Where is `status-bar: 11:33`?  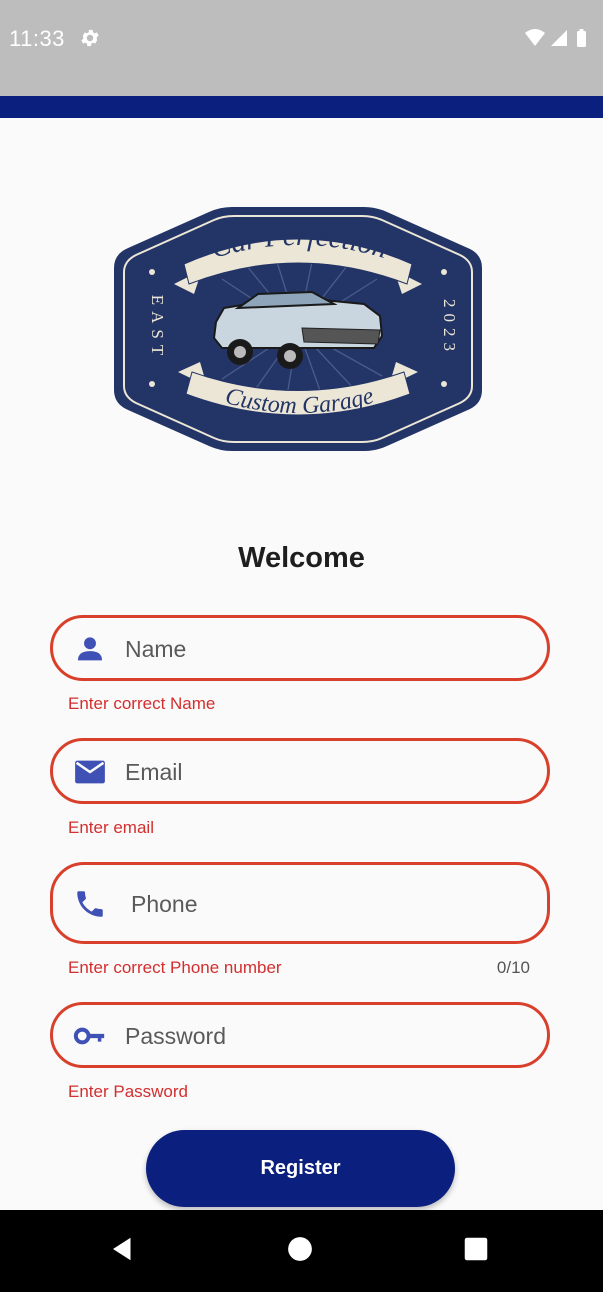 status-bar: 11:33 is located at coordinates (301, 48).